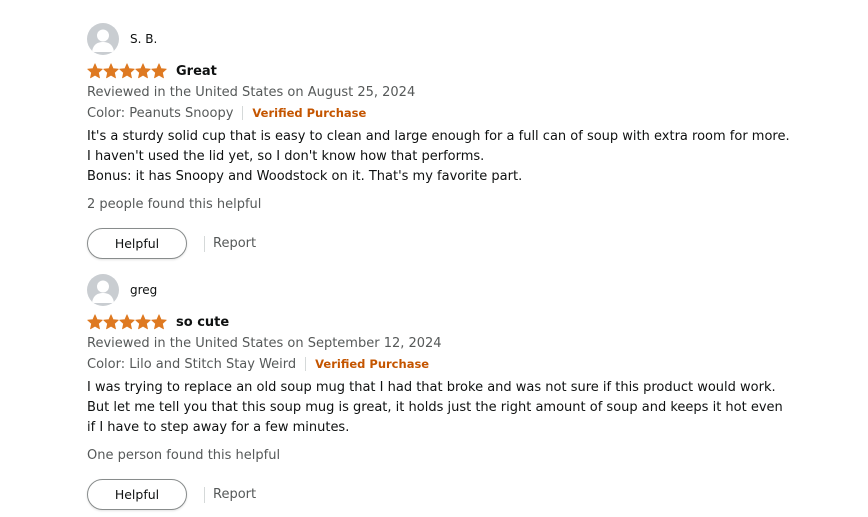  Describe the element at coordinates (467, 113) in the screenshot. I see `variant-row: Color: Peanuts Snoopy Verified Purchase` at that location.